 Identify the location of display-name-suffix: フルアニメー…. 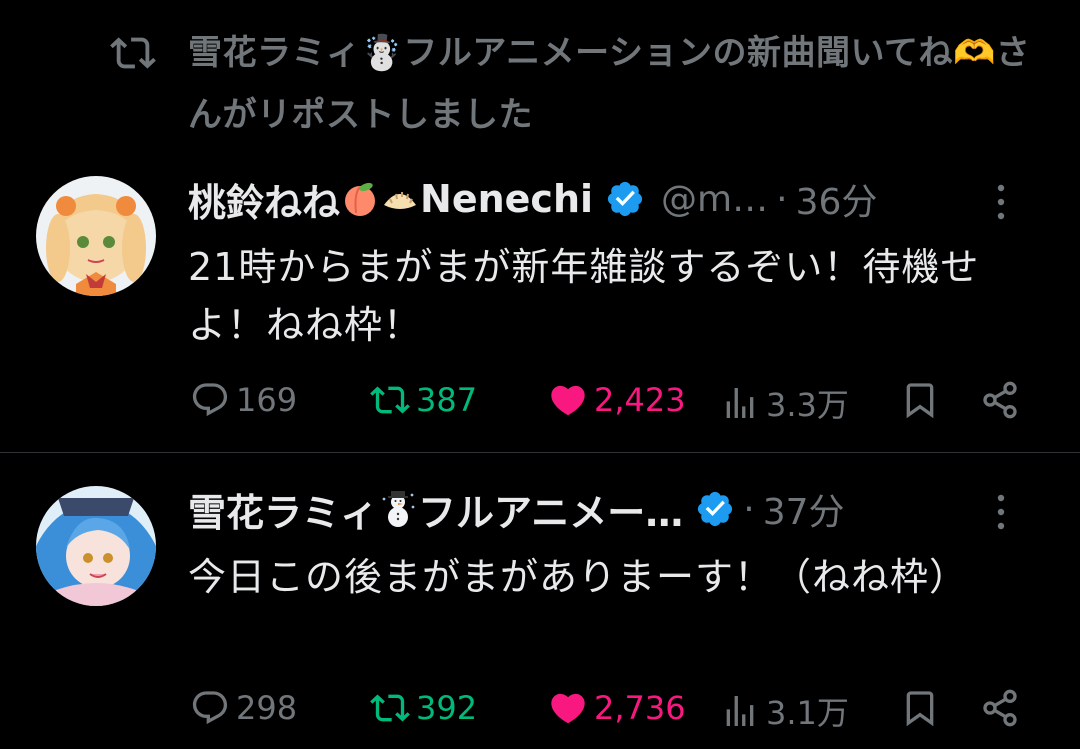
(550, 509).